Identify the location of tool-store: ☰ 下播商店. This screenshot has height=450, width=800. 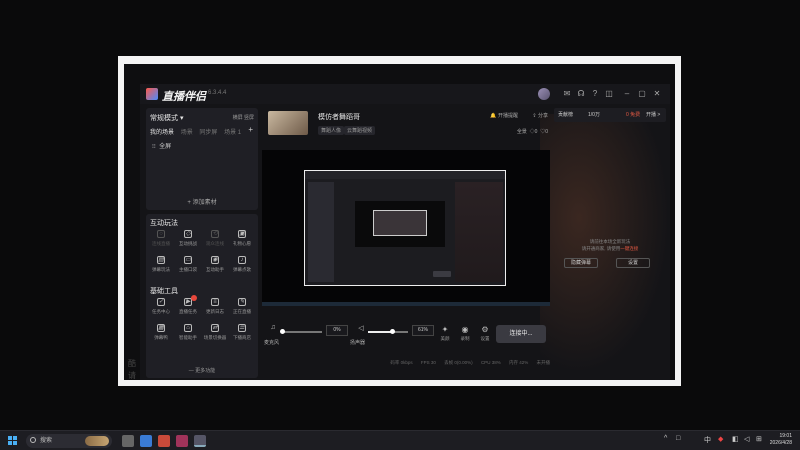
(242, 335).